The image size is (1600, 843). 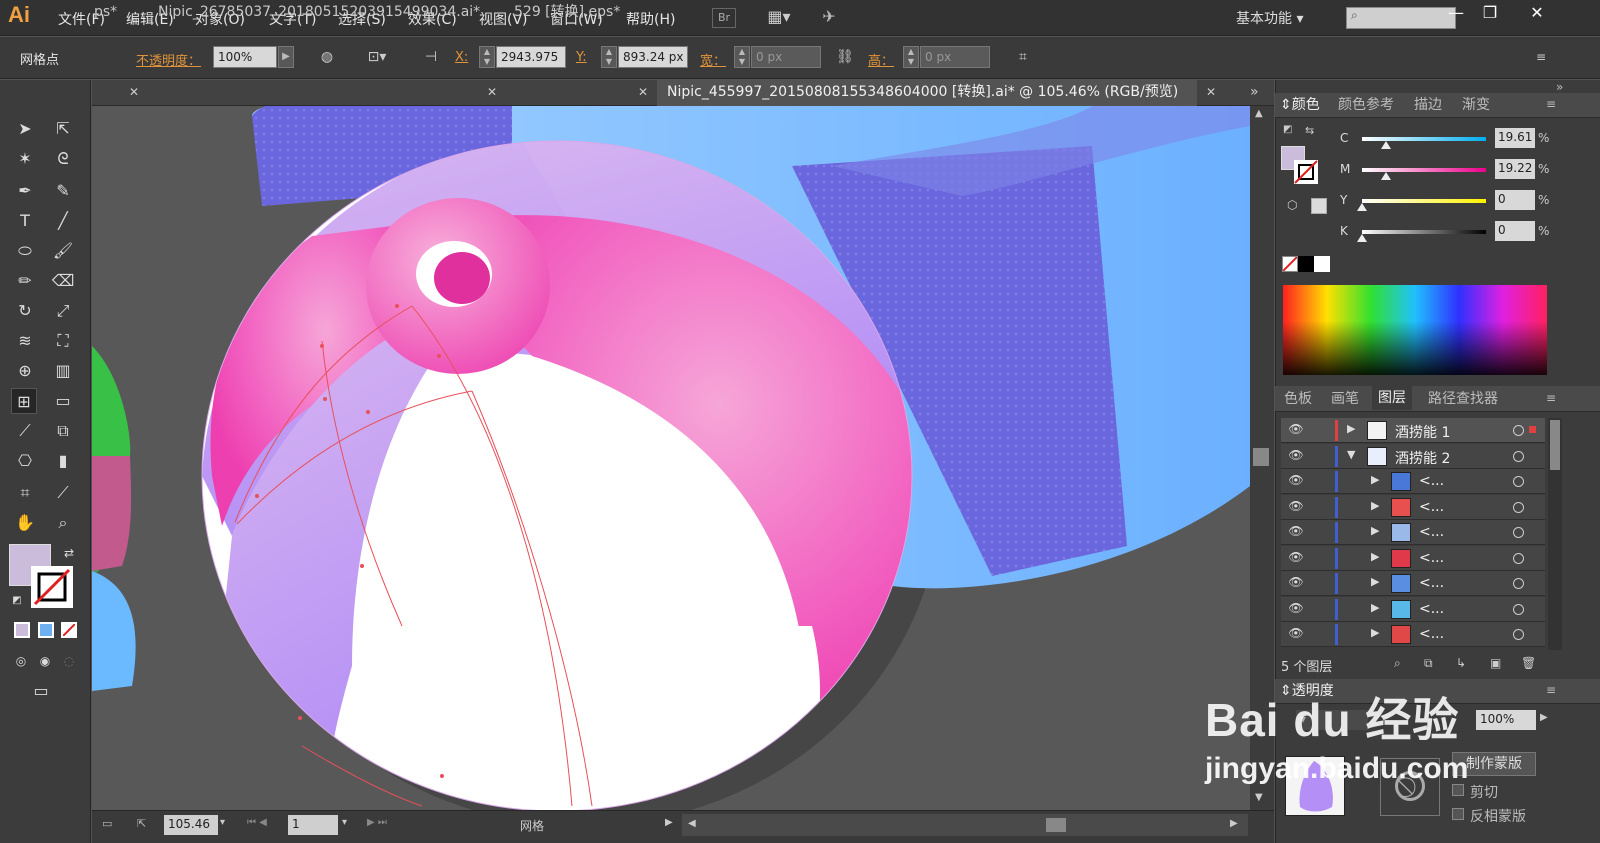 I want to click on hscroll-thumb, so click(x=1056, y=825).